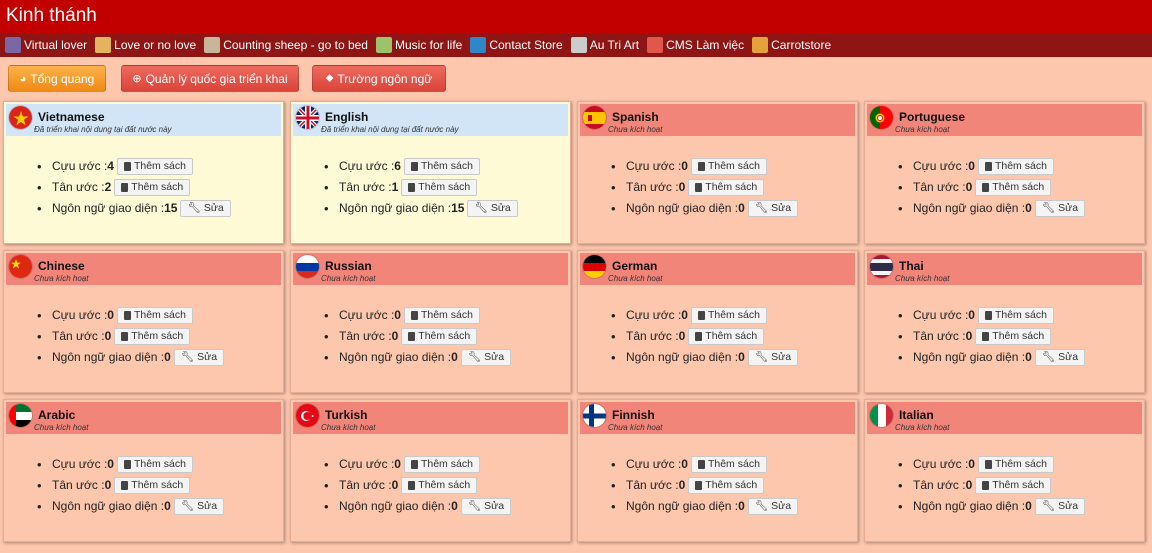 The height and width of the screenshot is (553, 1152). What do you see at coordinates (210, 78) in the screenshot?
I see `manage-countries-button: ⊕ Quản lý quốc gia triển khai` at bounding box center [210, 78].